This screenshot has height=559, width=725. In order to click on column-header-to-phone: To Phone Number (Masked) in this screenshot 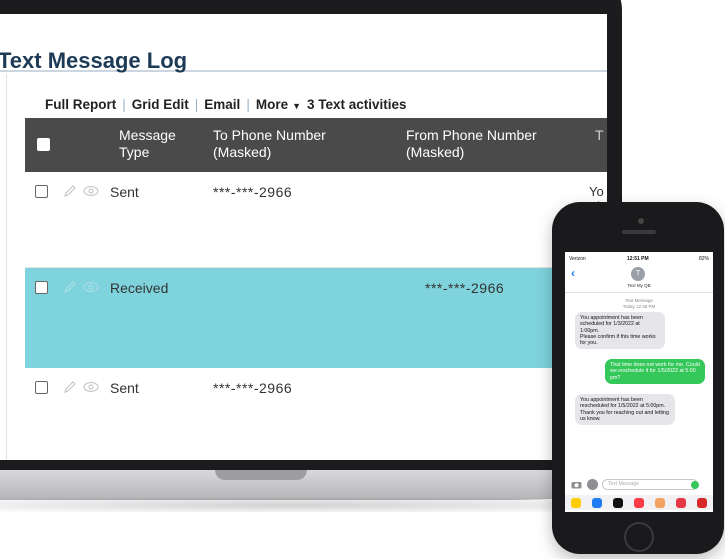, I will do `click(288, 144)`.